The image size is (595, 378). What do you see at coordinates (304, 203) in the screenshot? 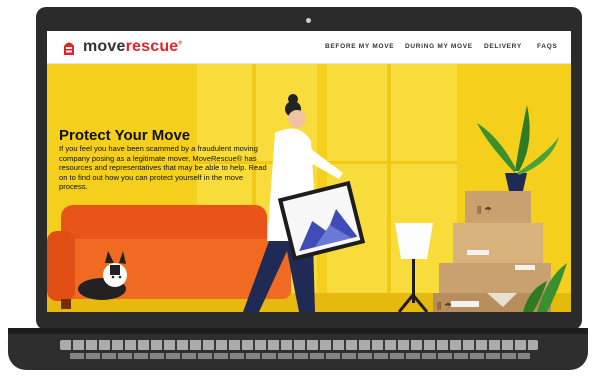
I see `person-carrying-painting-illustration` at bounding box center [304, 203].